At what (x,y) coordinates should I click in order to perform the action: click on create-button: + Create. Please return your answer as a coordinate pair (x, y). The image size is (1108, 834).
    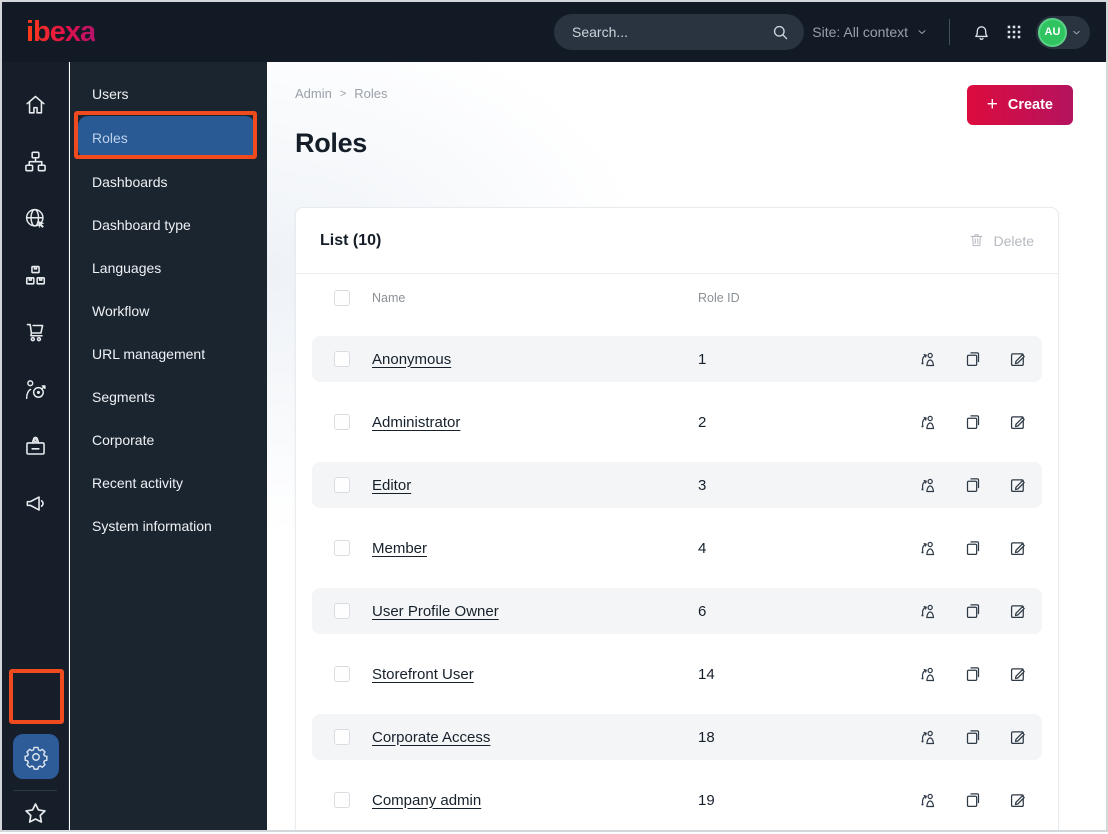
    Looking at the image, I should click on (1019, 105).